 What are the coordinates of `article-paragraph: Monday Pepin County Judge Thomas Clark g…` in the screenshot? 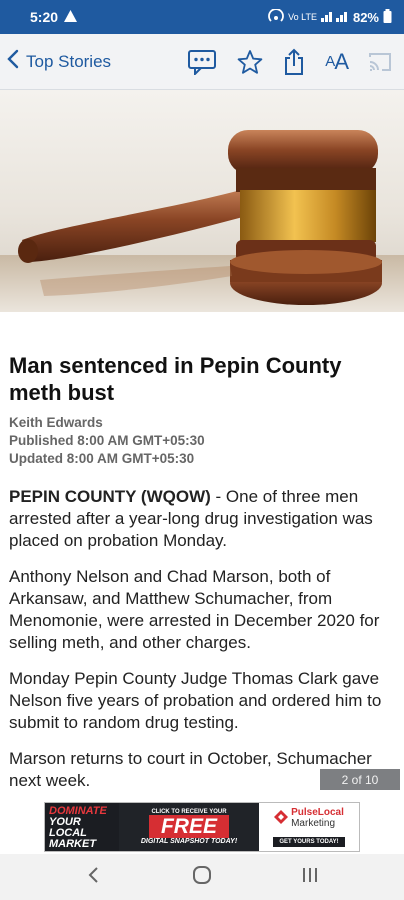 It's located at (195, 700).